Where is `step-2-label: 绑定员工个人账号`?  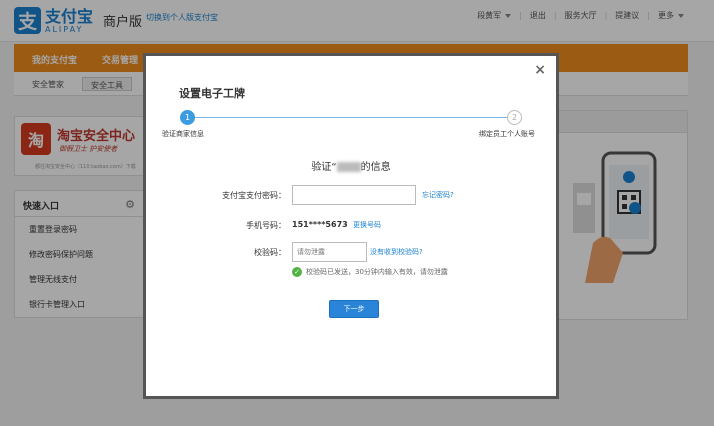
step-2-label: 绑定员工个人账号 is located at coordinates (507, 134).